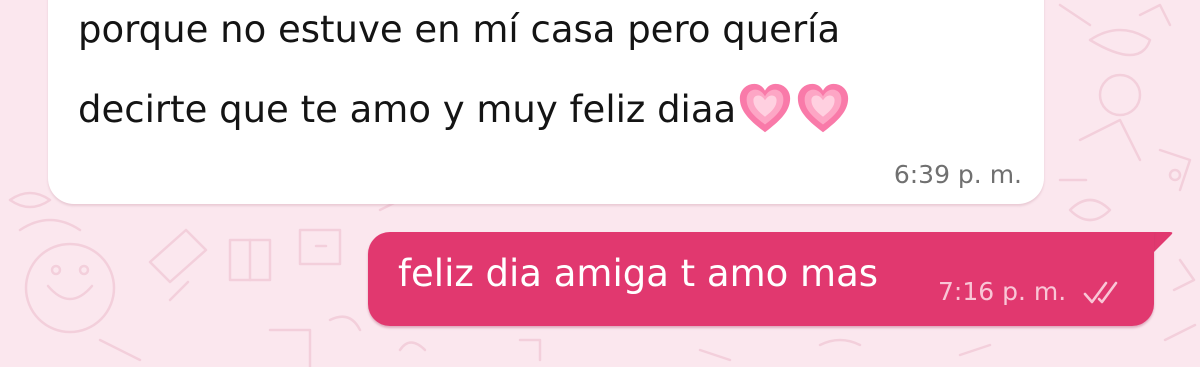 The image size is (1200, 367). Describe the element at coordinates (1100, 292) in the screenshot. I see `double-check-icon` at that location.